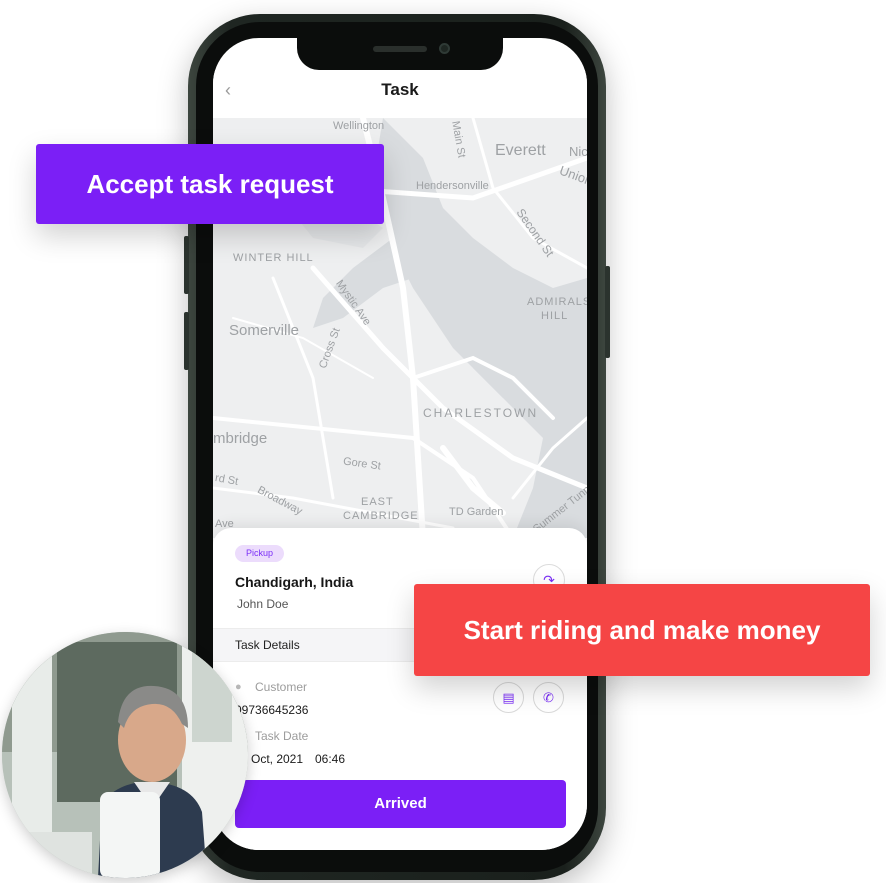  What do you see at coordinates (578, 151) in the screenshot?
I see `map-label: Nic` at bounding box center [578, 151].